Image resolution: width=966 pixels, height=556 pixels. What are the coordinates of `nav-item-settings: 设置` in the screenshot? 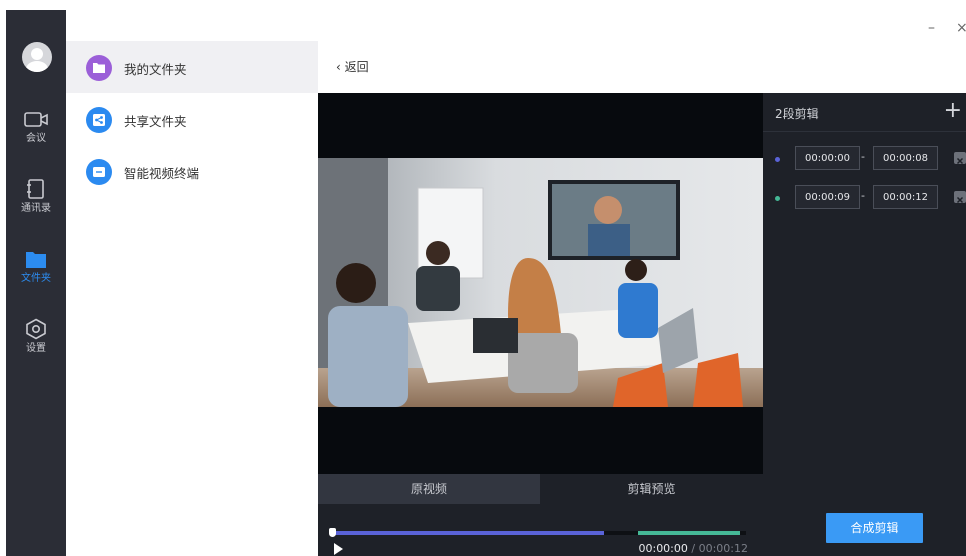 It's located at (36, 346).